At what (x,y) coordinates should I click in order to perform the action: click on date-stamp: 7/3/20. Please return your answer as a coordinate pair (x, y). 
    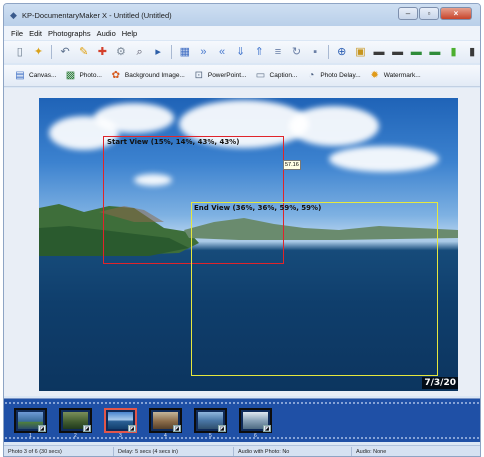
    Looking at the image, I should click on (440, 383).